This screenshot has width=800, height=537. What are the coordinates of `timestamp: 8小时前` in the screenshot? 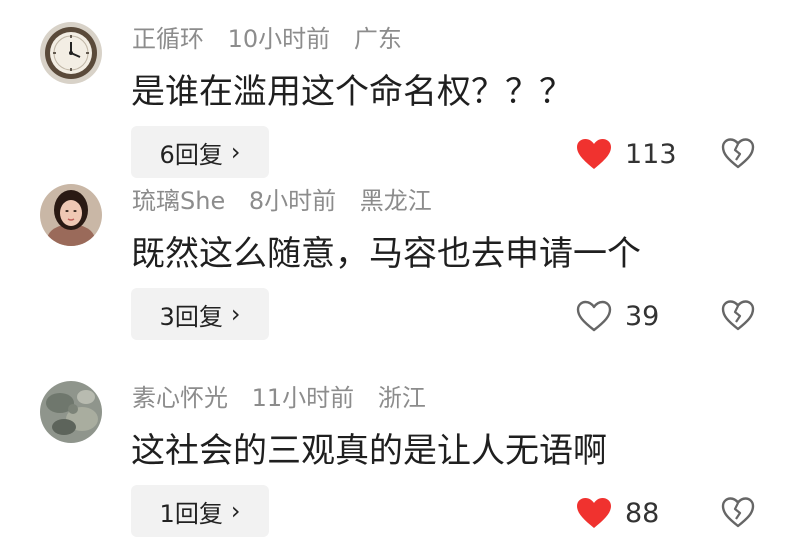 It's located at (292, 201).